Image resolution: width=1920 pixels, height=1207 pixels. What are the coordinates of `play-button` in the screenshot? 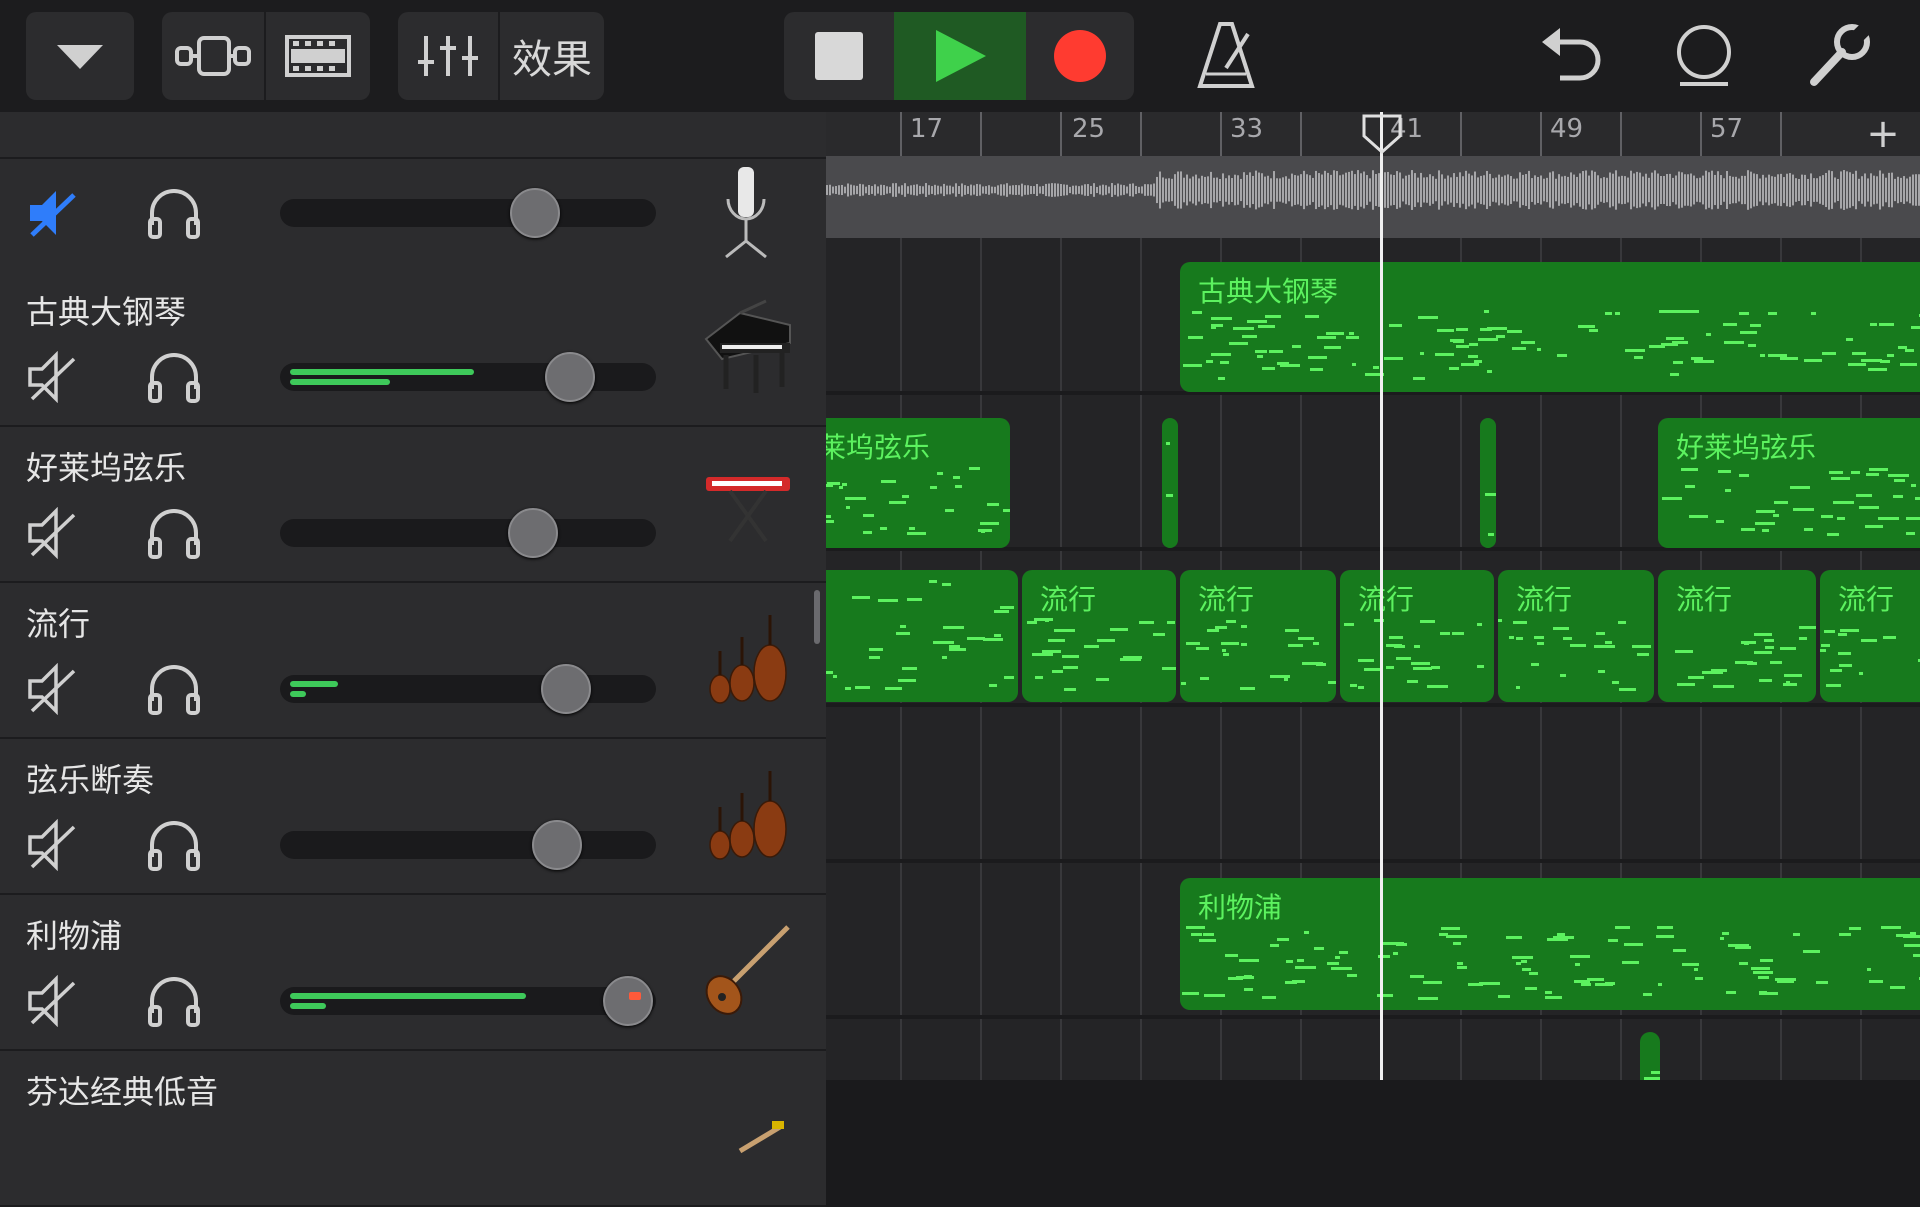 It's located at (960, 56).